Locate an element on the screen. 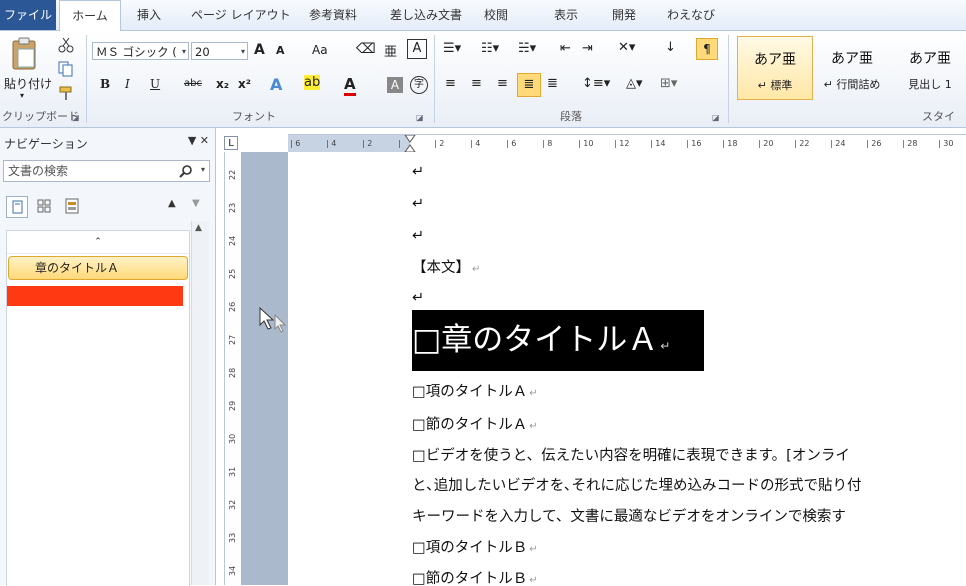 The width and height of the screenshot is (966, 586). show-marks-icon: ¶ is located at coordinates (707, 49).